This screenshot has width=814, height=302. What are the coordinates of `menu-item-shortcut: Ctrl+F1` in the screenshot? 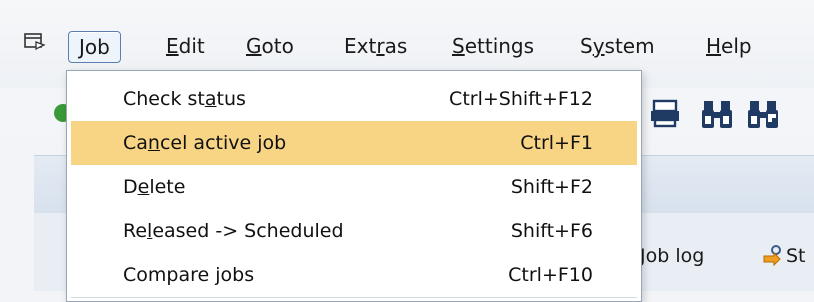 It's located at (556, 143).